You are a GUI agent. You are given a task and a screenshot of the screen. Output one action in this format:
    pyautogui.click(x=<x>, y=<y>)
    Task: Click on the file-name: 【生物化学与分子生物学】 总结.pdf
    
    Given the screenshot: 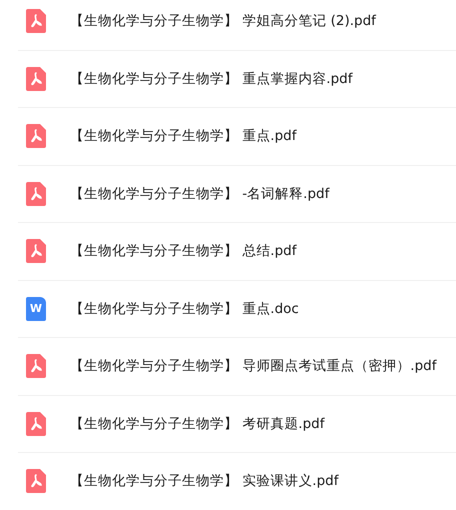 What is the action you would take?
    pyautogui.click(x=183, y=251)
    